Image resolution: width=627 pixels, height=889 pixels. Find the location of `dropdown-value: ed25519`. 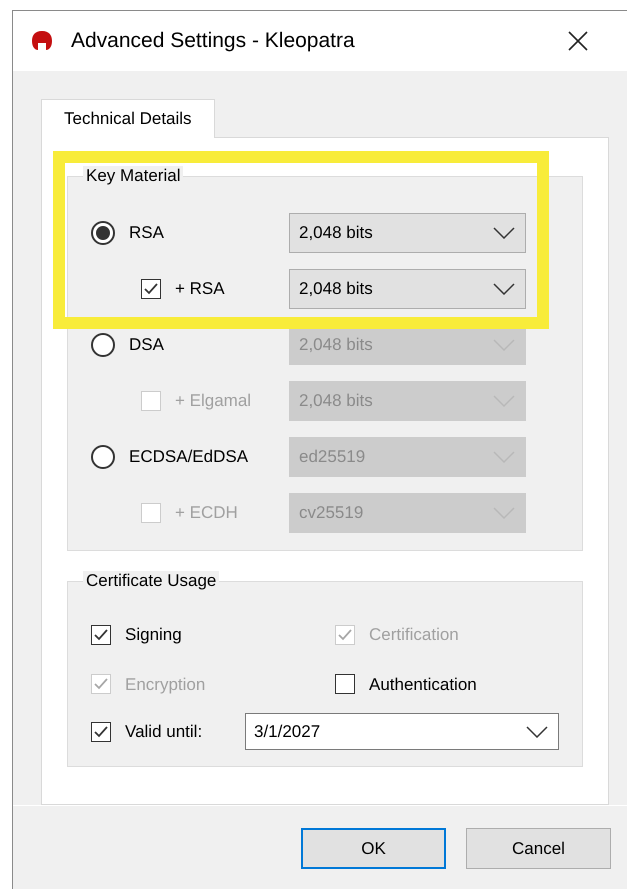

dropdown-value: ed25519 is located at coordinates (332, 457).